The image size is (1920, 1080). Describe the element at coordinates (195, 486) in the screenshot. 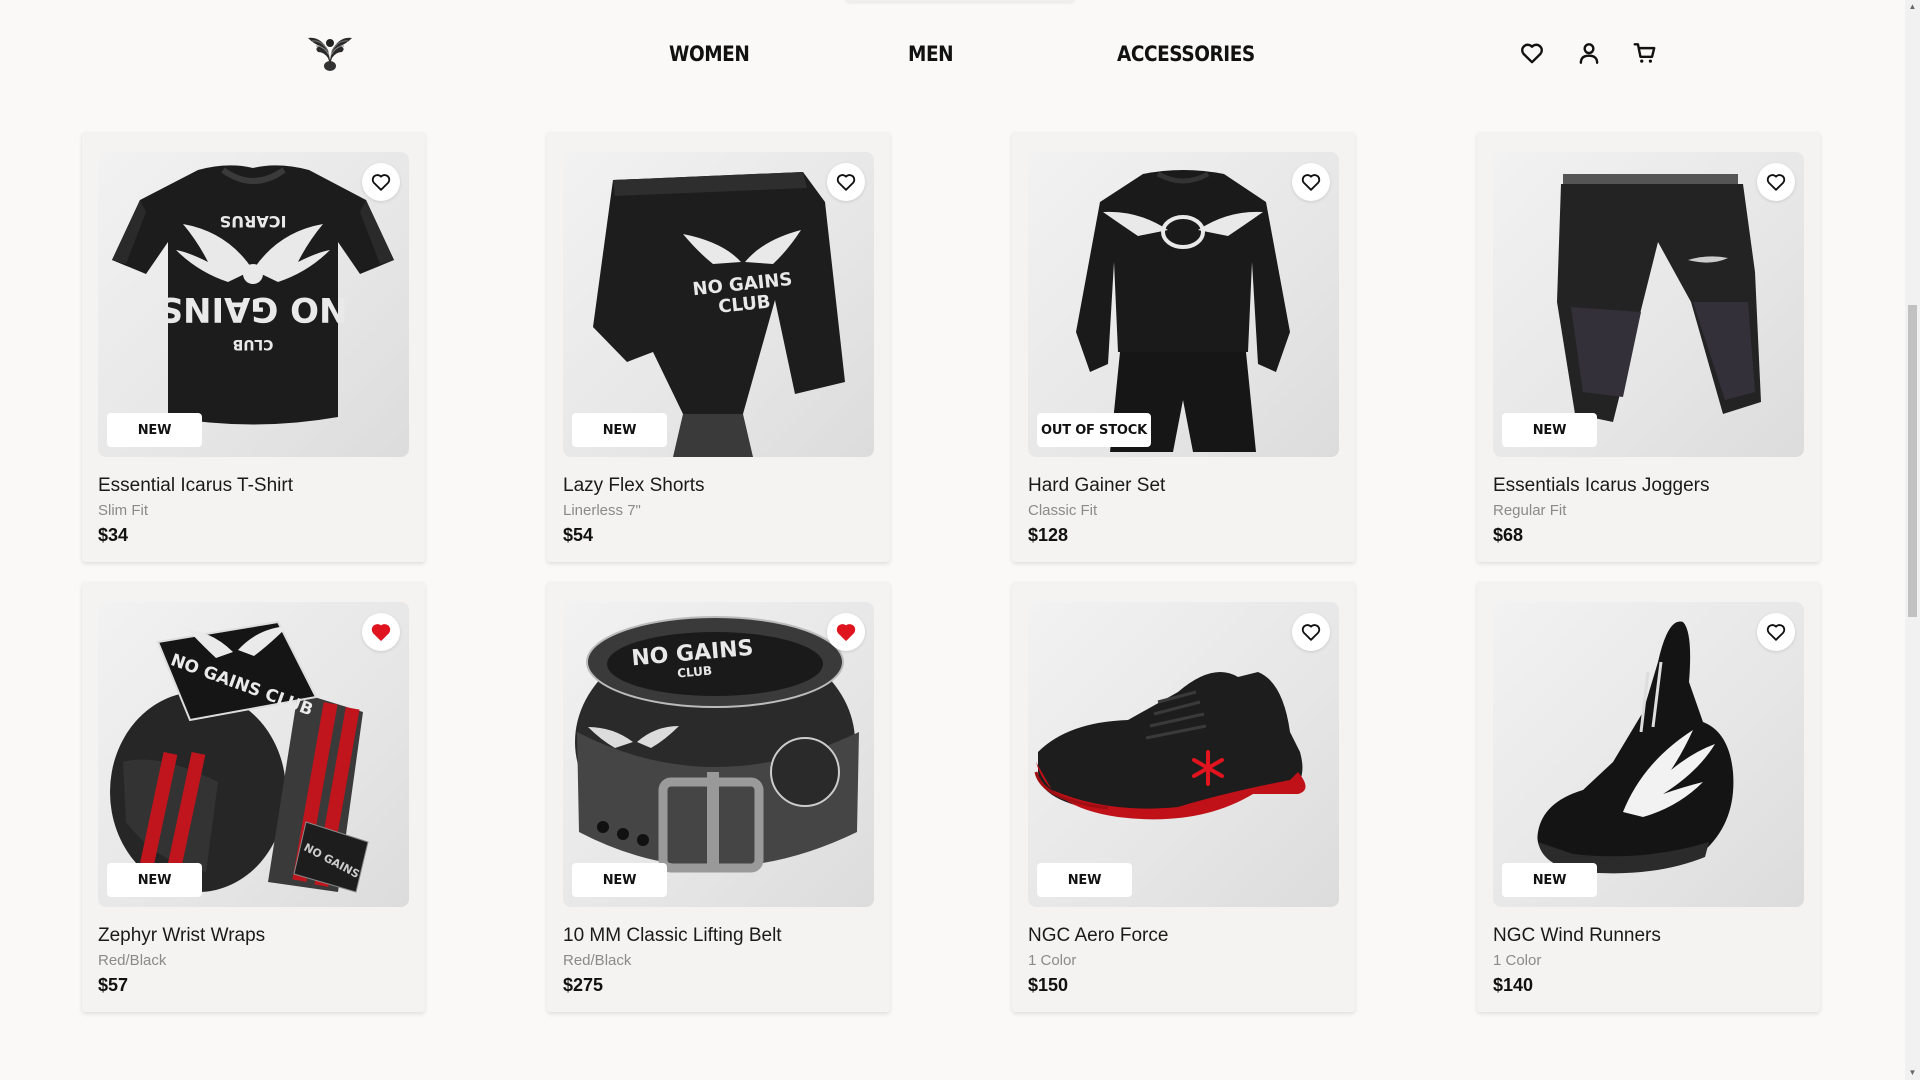

I see `product-name: Essential Icarus T-Shirt` at that location.